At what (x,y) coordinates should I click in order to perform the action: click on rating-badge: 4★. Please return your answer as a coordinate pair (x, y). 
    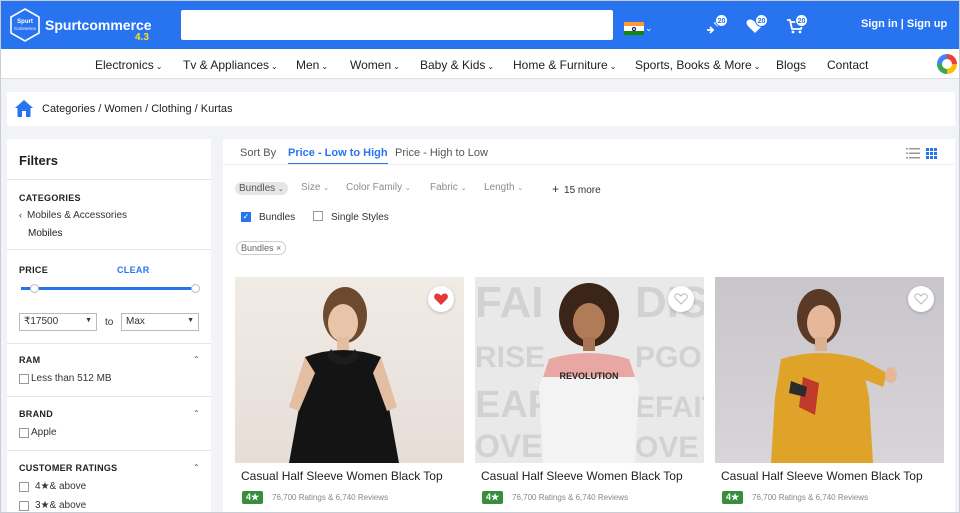
    Looking at the image, I should click on (253, 497).